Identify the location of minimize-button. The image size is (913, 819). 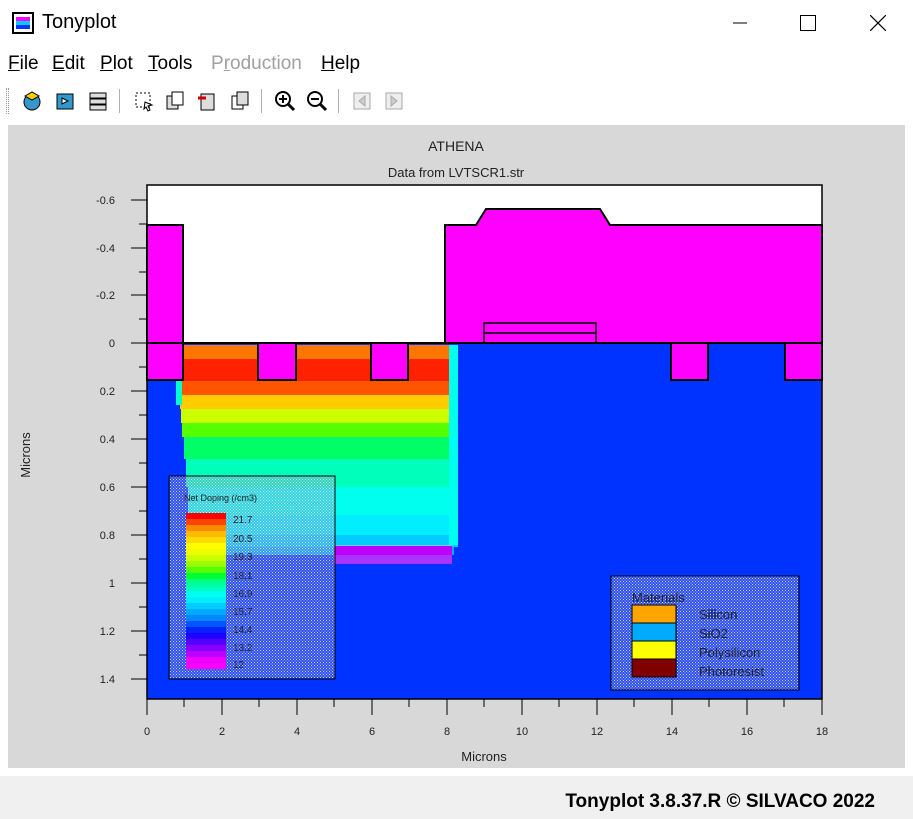
(740, 23).